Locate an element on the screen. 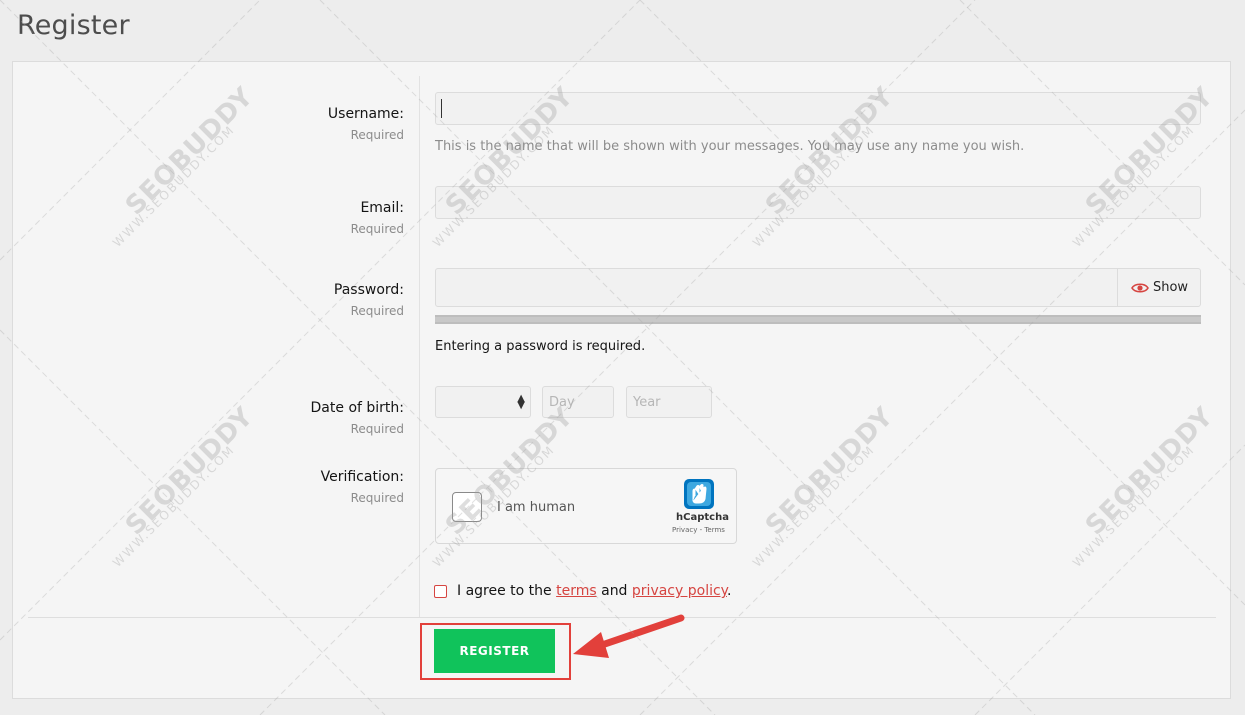 The width and height of the screenshot is (1245, 715). username-label: Username: is located at coordinates (365, 114).